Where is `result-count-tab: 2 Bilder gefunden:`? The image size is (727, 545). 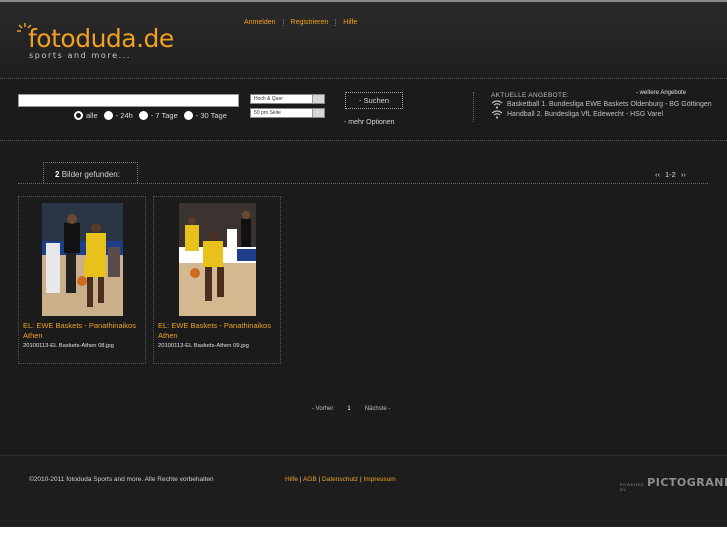
result-count-tab: 2 Bilder gefunden: is located at coordinates (90, 172).